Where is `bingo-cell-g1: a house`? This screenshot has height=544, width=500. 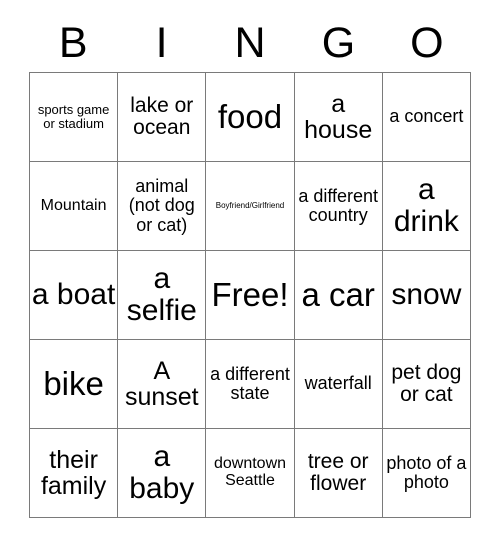
bingo-cell-g1: a house is located at coordinates (338, 117).